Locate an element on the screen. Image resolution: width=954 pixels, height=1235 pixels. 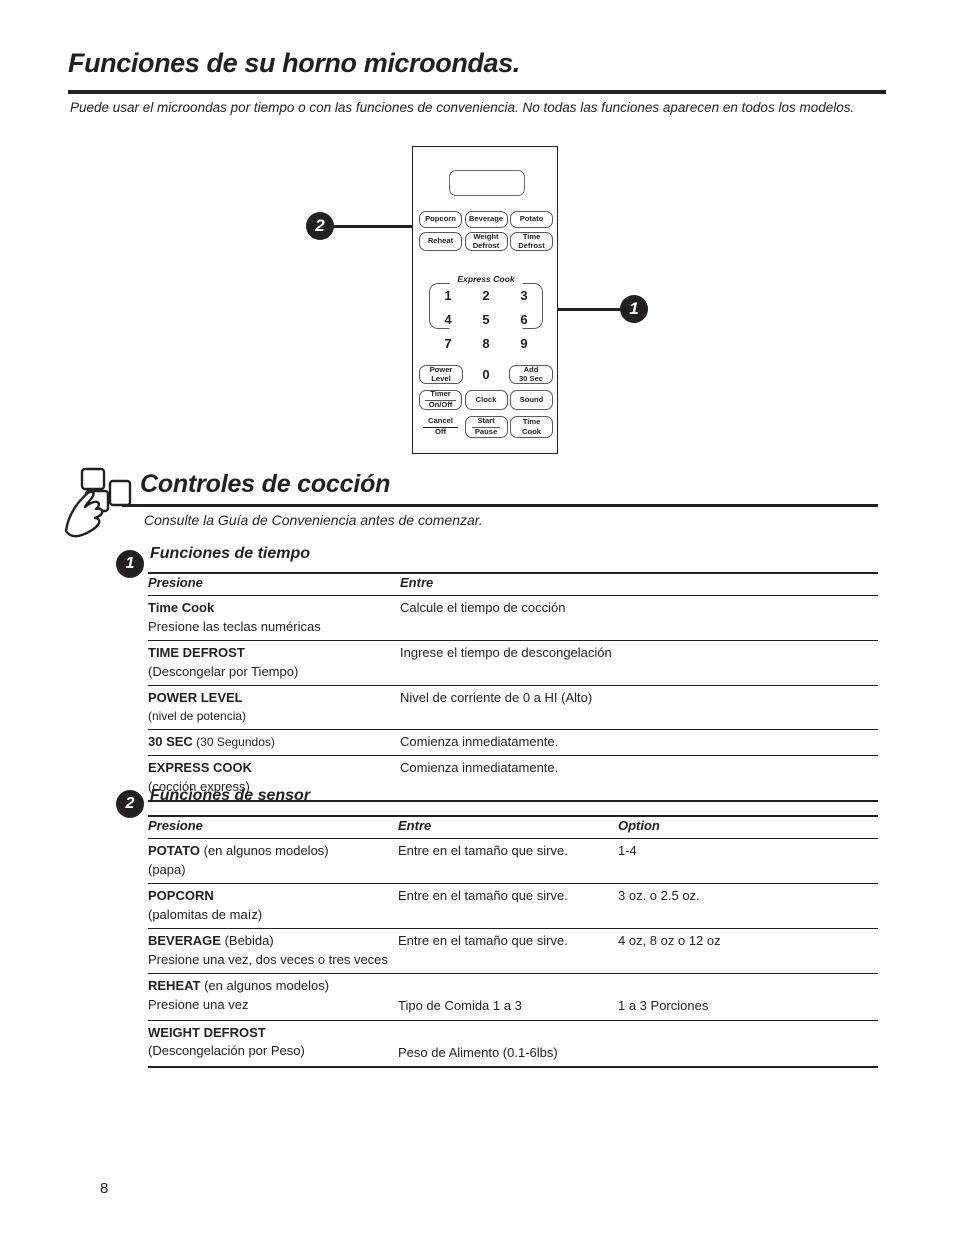
column-header-option: Option is located at coordinates (639, 825).